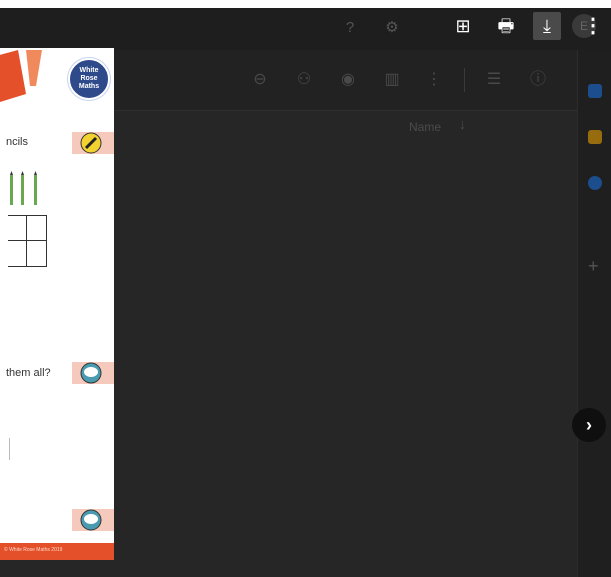 Image resolution: width=611 pixels, height=577 pixels. I want to click on question-2-text: them all?, so click(28, 373).